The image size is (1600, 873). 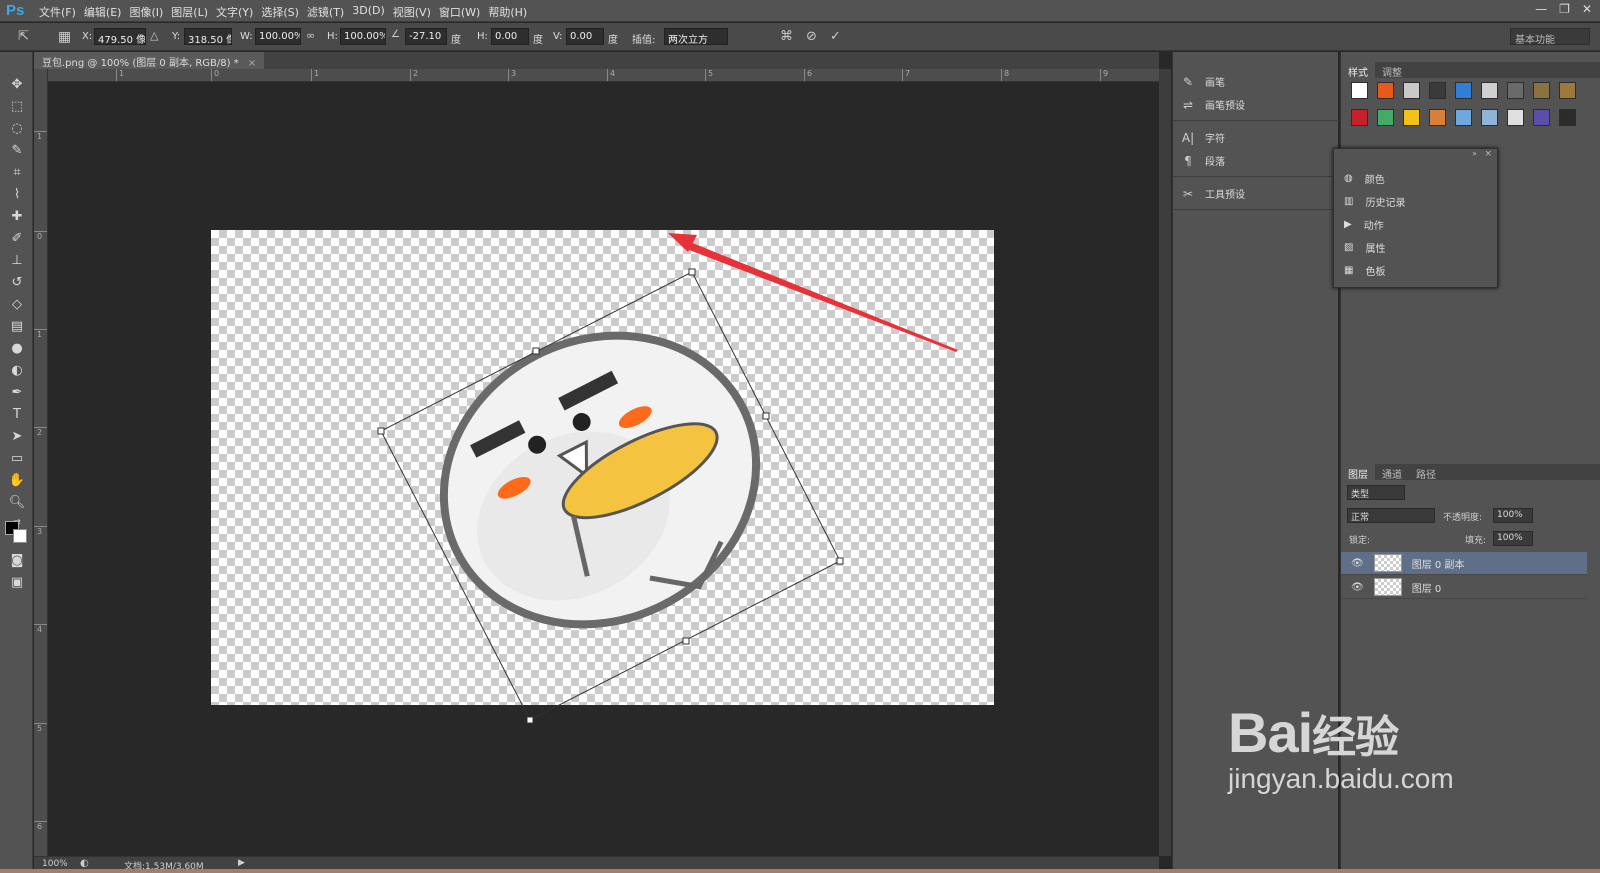 I want to click on dock-brush-preset-label: 画笔预设, so click(x=1225, y=106).